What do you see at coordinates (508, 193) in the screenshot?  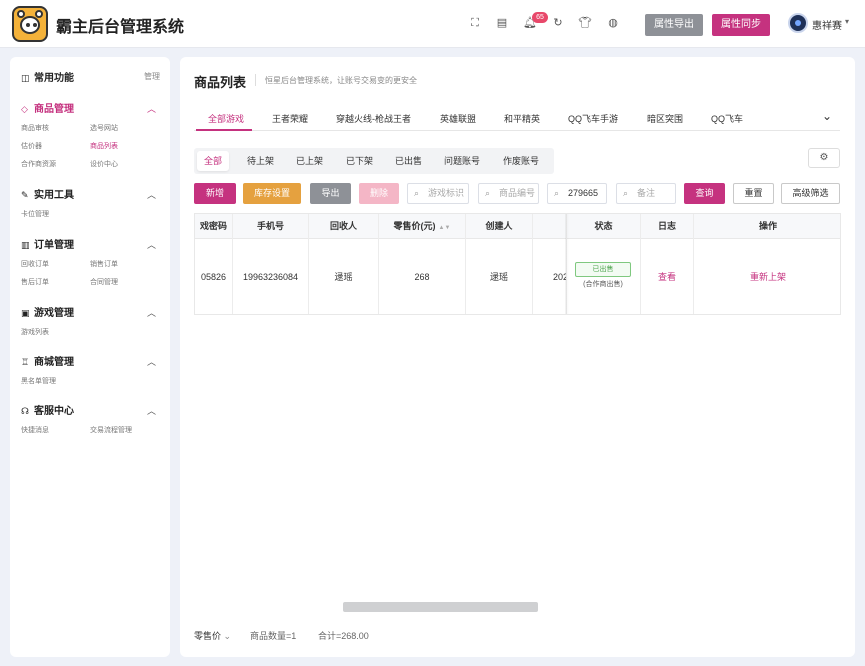 I see `product-code-input: ⌕ 商品编号` at bounding box center [508, 193].